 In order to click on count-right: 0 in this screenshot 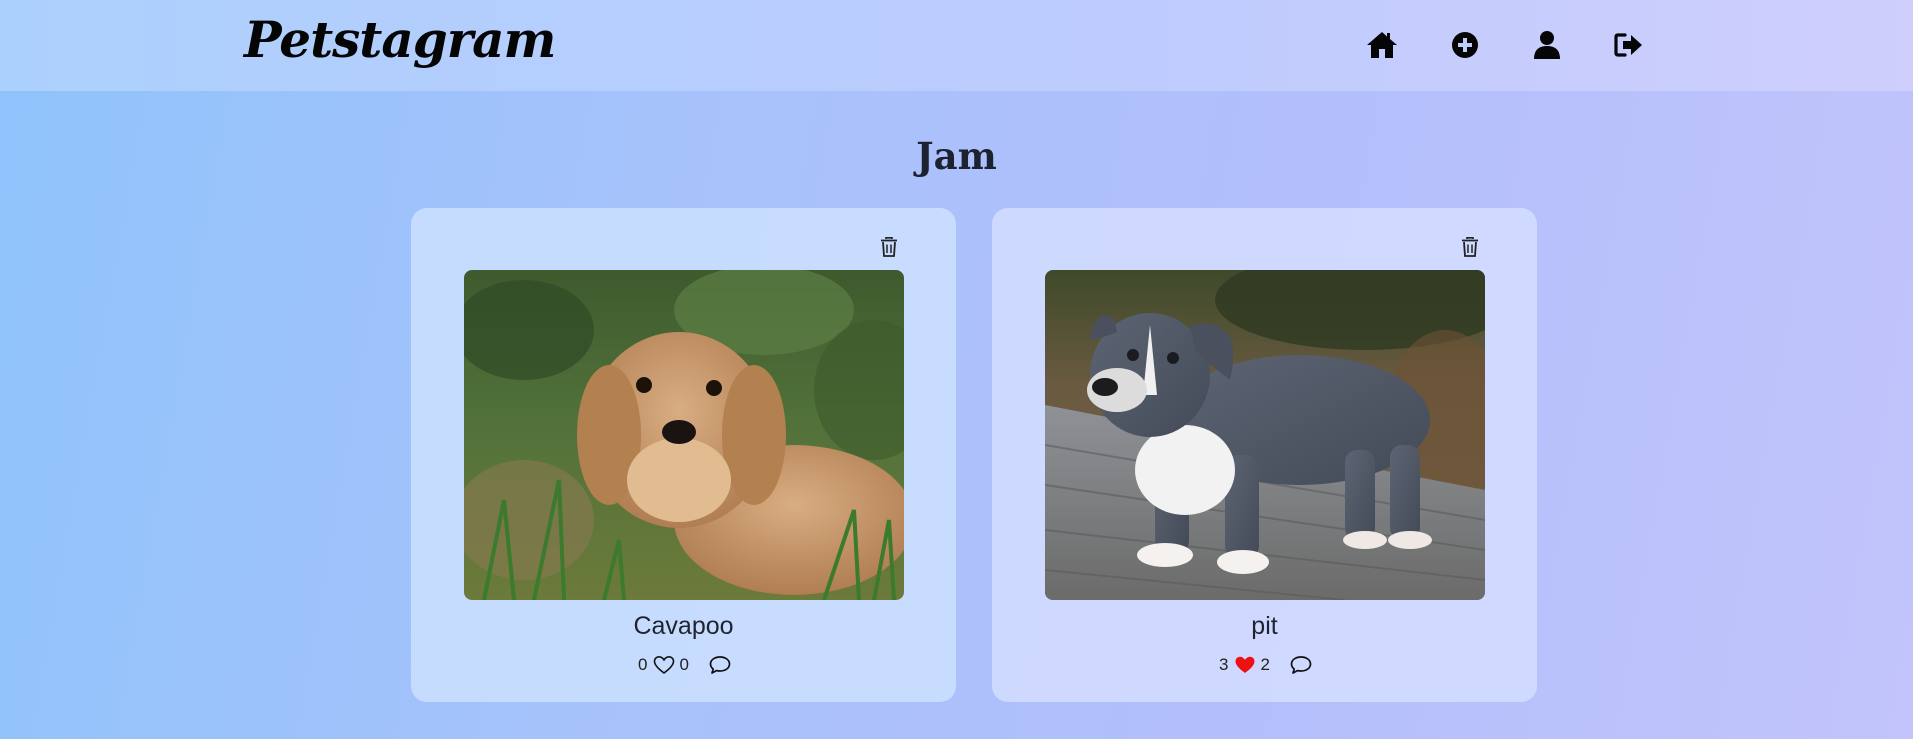, I will do `click(684, 664)`.